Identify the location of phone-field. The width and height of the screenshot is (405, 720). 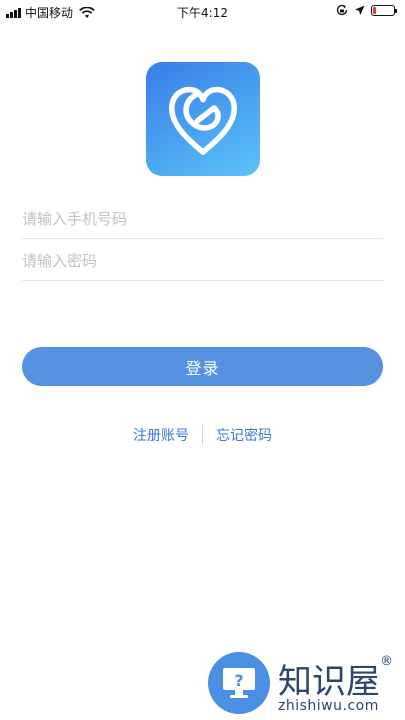
(202, 219).